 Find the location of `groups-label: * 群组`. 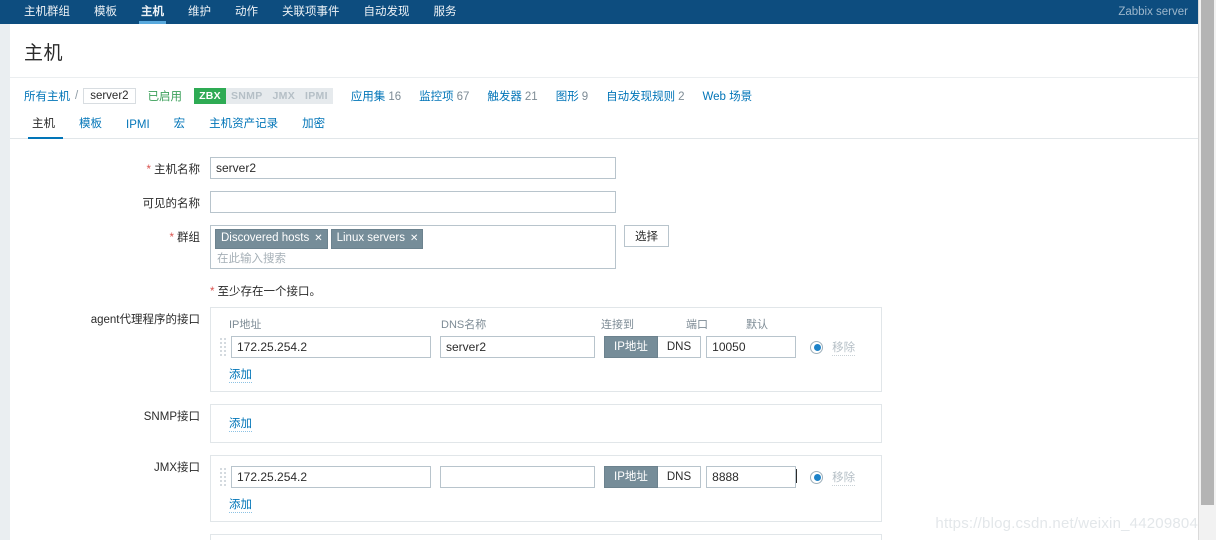

groups-label: * 群组 is located at coordinates (110, 235).